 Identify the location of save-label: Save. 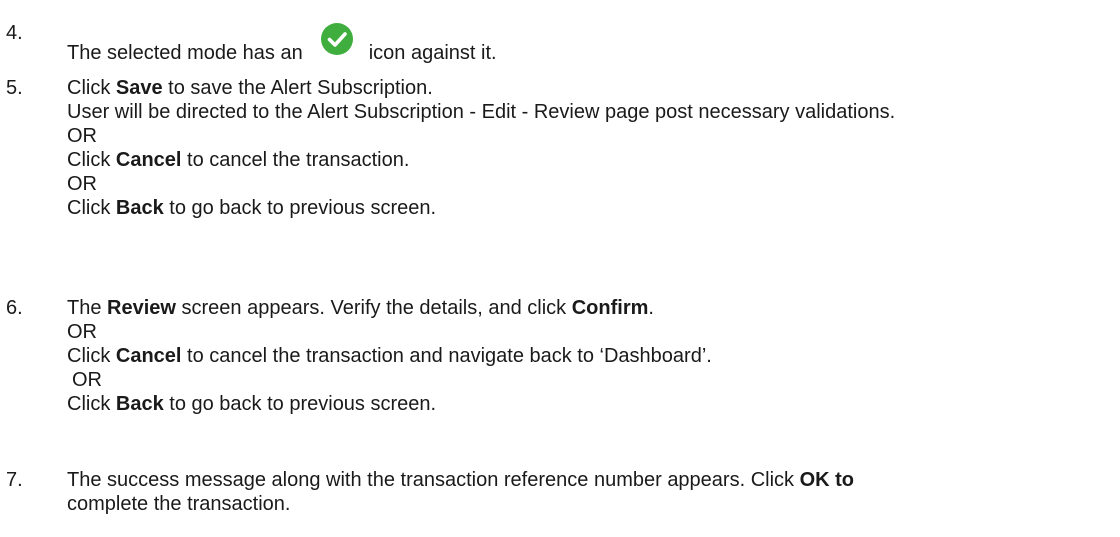
(139, 88).